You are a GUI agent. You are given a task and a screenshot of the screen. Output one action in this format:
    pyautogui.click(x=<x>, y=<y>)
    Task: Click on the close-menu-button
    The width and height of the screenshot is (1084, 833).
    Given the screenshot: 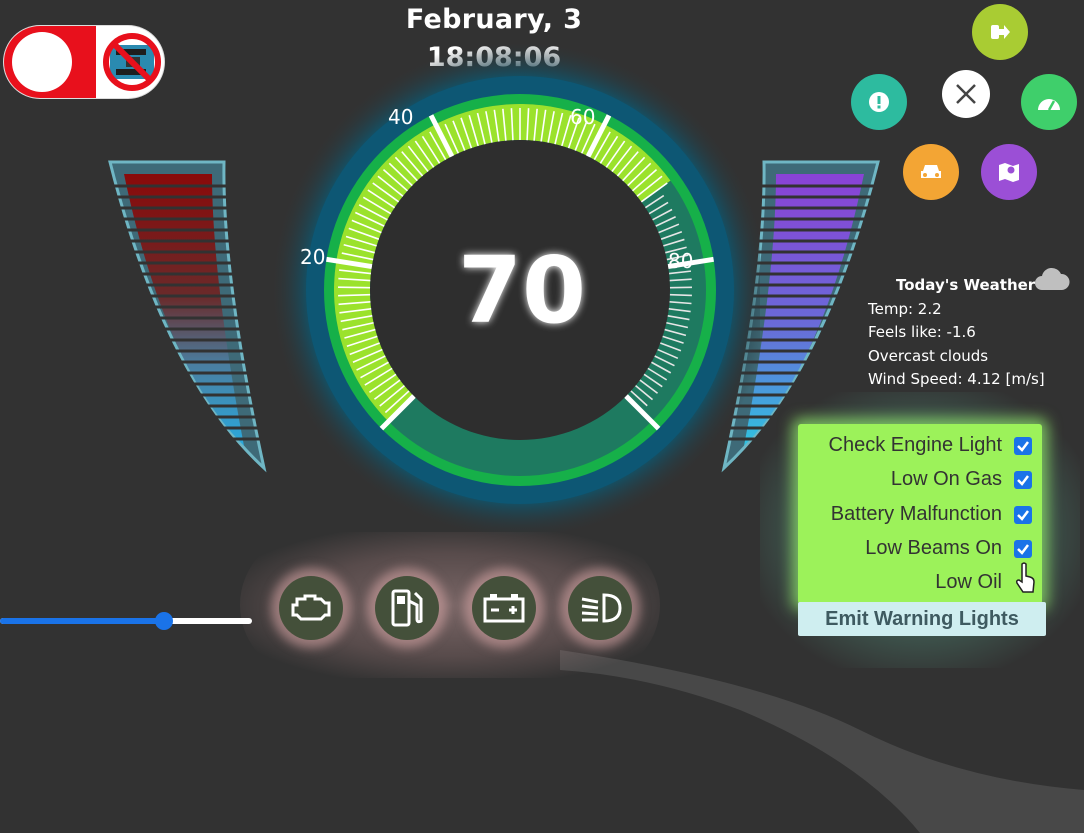 What is the action you would take?
    pyautogui.click(x=966, y=94)
    